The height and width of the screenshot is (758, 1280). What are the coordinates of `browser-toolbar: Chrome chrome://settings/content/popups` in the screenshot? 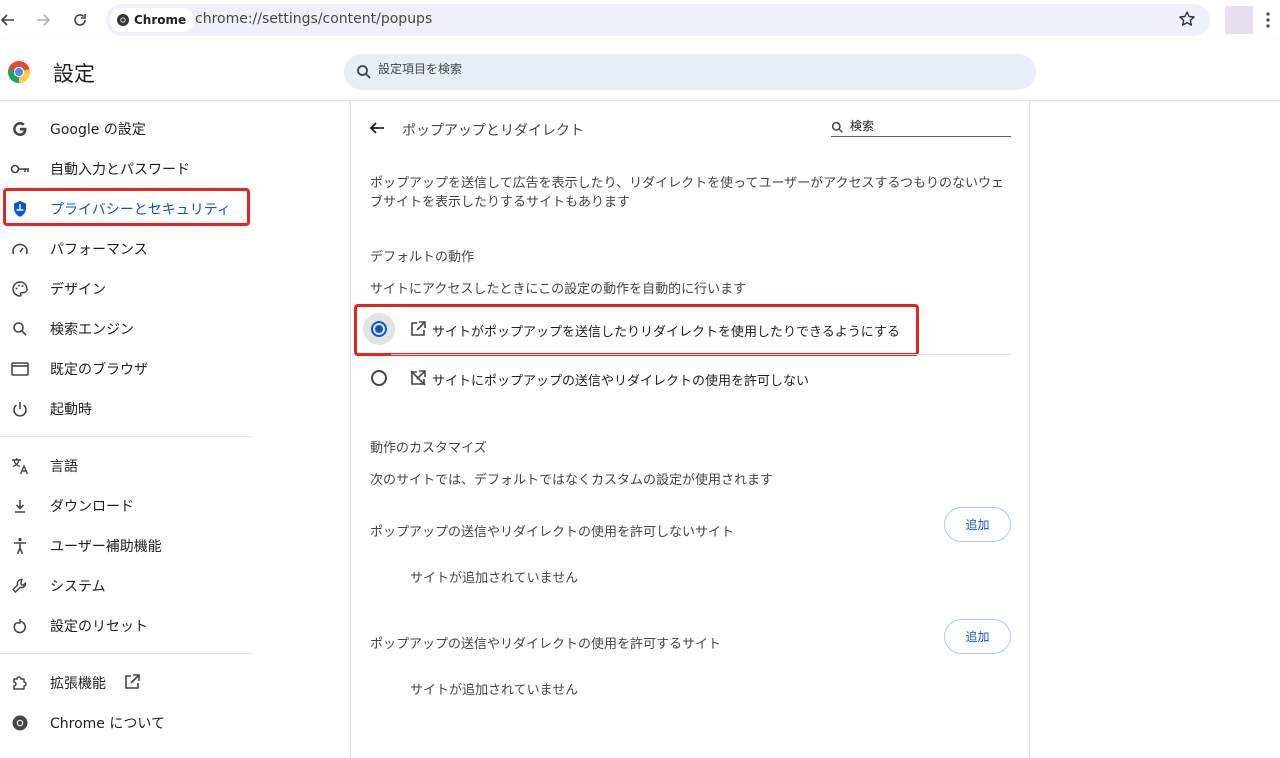 It's located at (640, 20).